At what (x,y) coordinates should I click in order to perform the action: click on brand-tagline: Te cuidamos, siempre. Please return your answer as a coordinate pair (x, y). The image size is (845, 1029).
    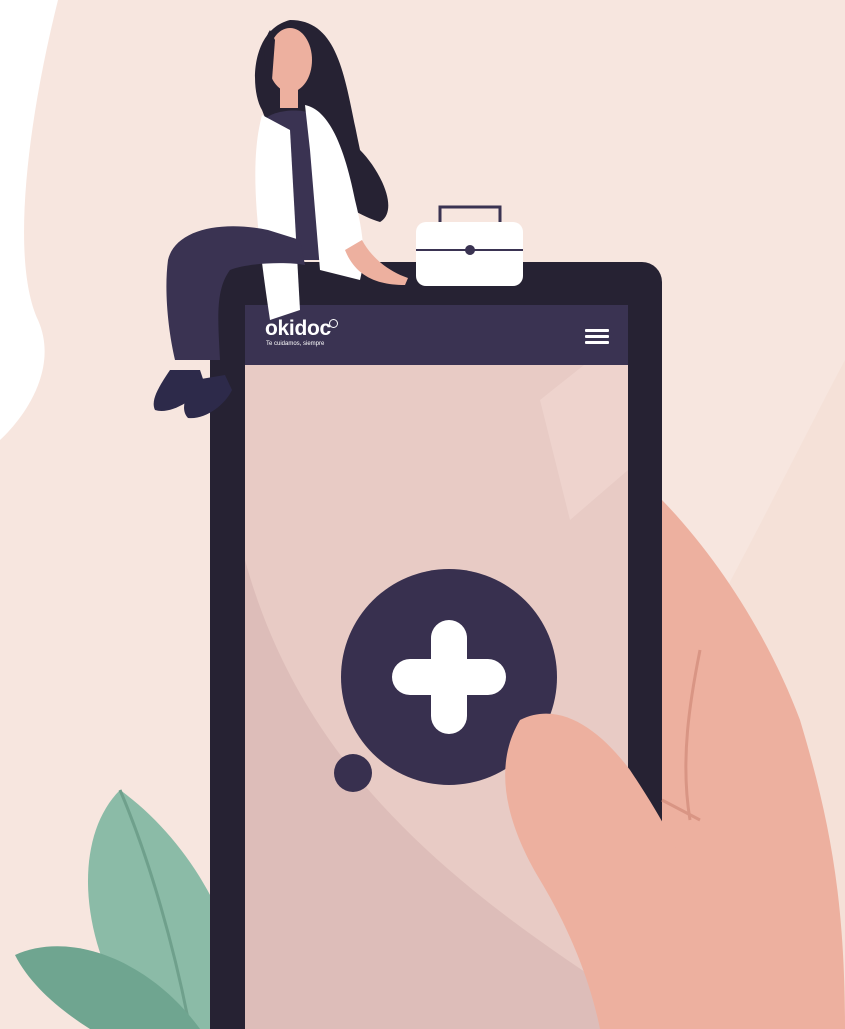
    Looking at the image, I should click on (295, 344).